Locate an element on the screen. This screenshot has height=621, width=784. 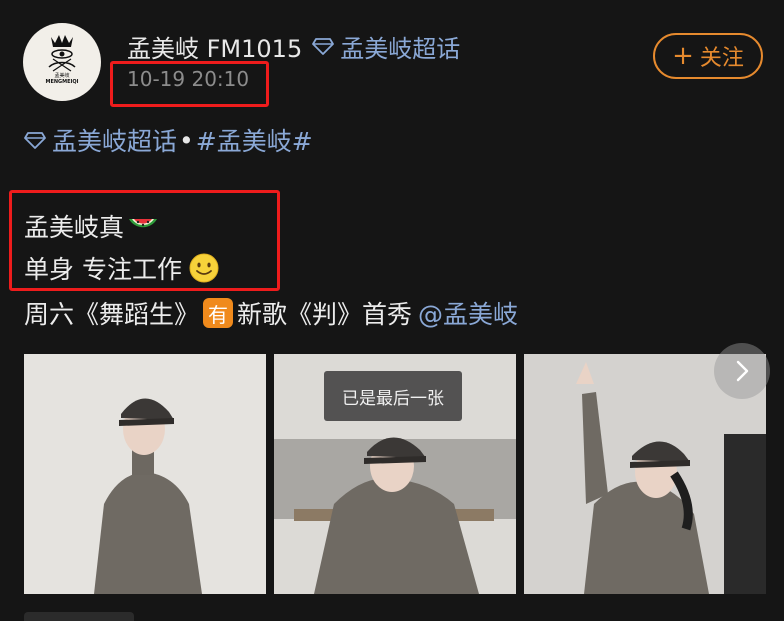
last-photo-toast: 已是最后一张 is located at coordinates (393, 396).